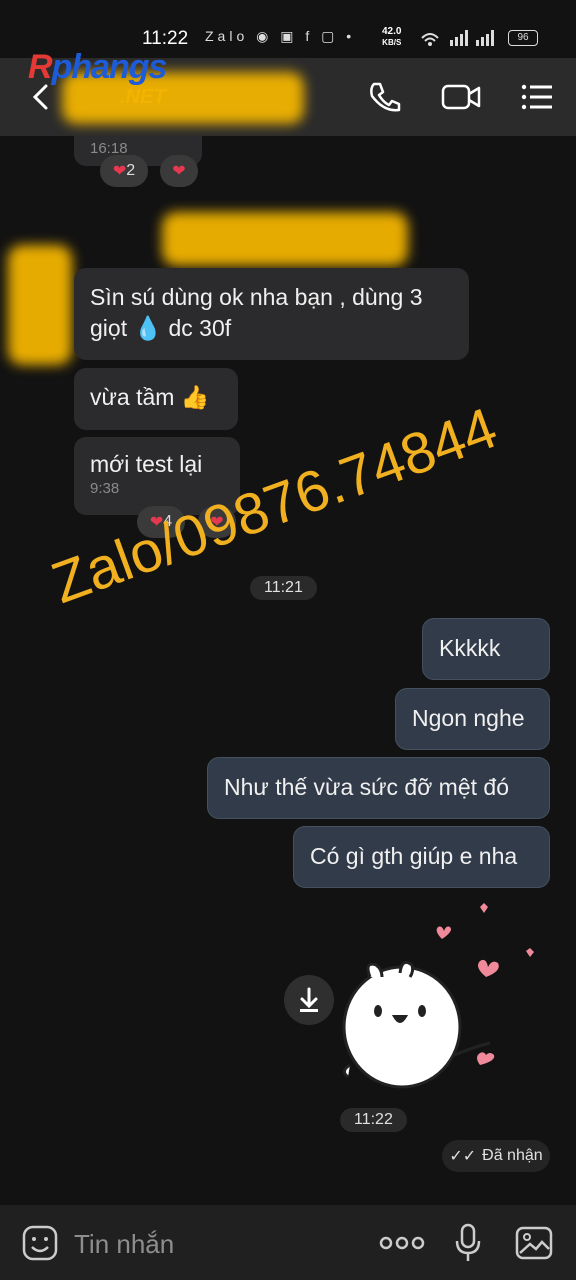  What do you see at coordinates (40, 1243) in the screenshot?
I see `emoji-icon` at bounding box center [40, 1243].